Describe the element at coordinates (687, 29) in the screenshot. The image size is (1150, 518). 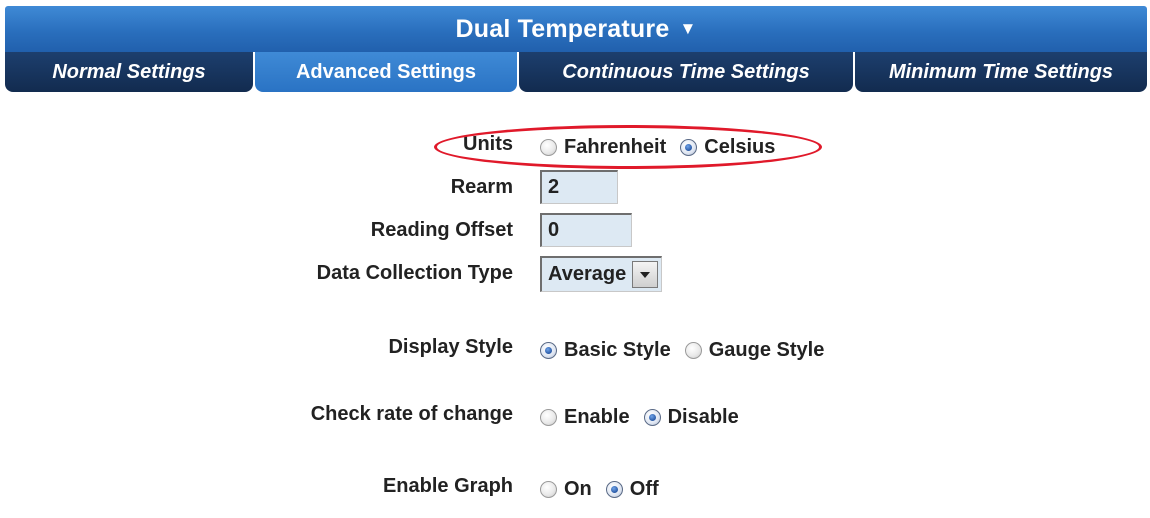
I see `dropdown-caret-icon: ▼` at that location.